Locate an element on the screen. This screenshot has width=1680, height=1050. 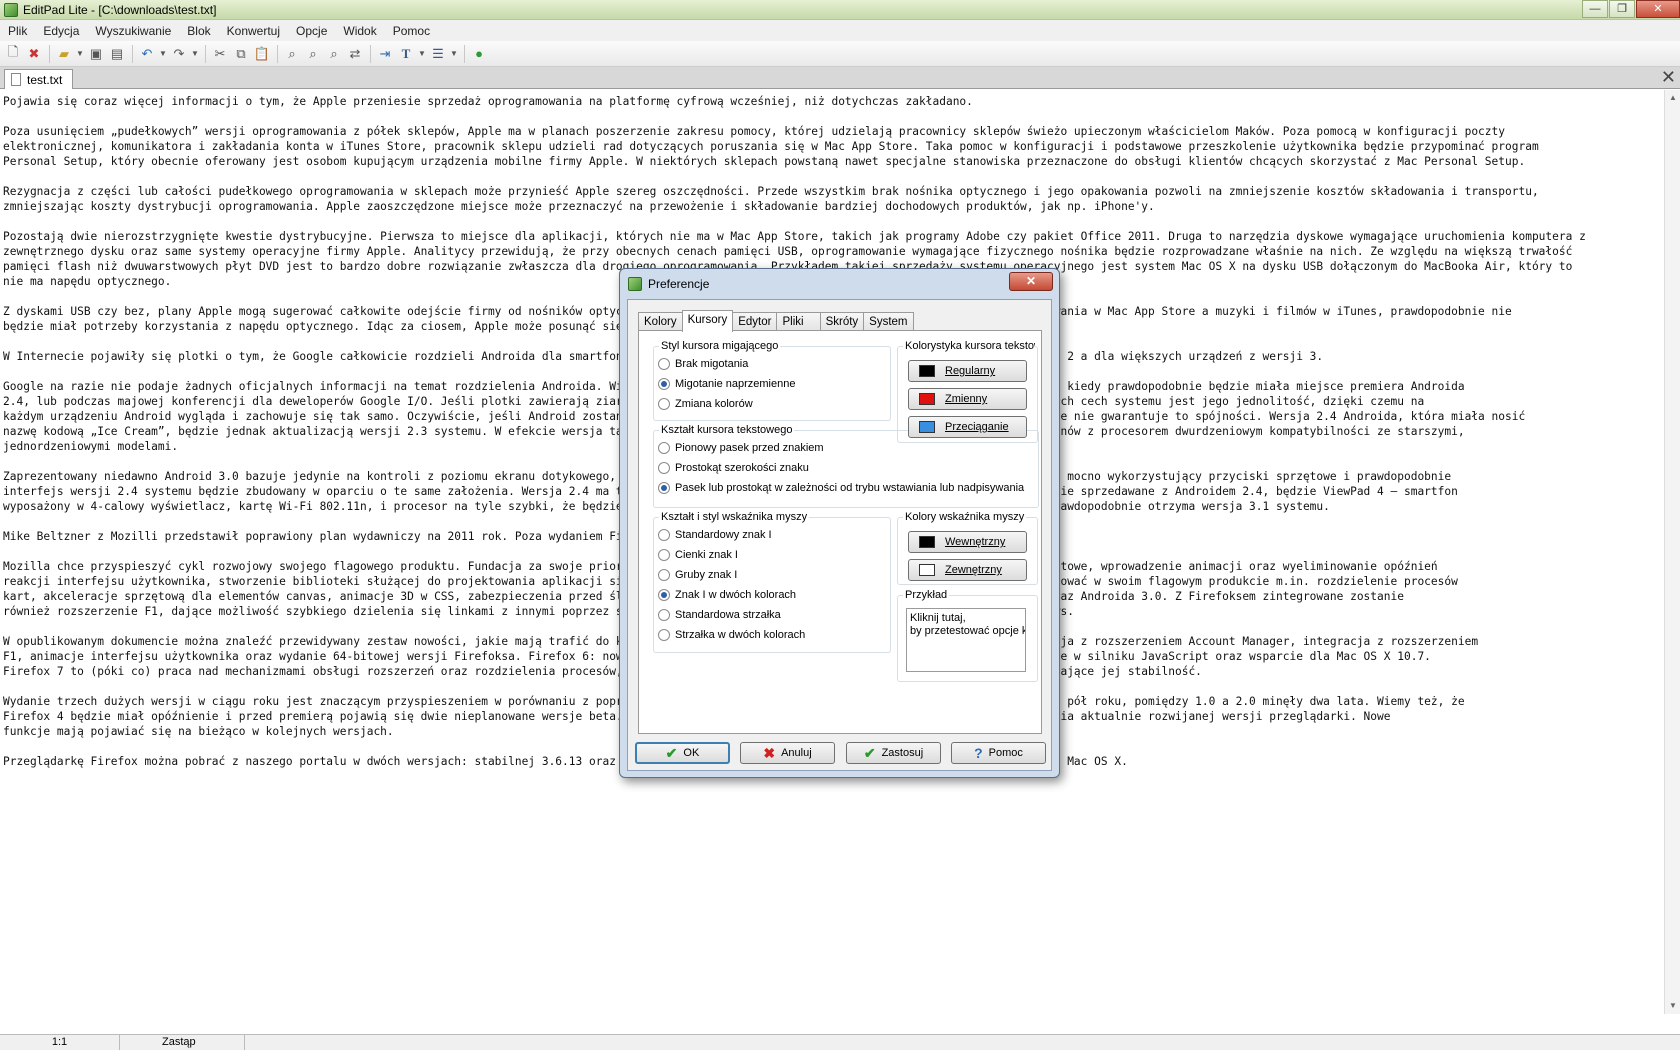
cursor-test-area: Kliknij tutaj, by przetestować opcje k is located at coordinates (966, 640).